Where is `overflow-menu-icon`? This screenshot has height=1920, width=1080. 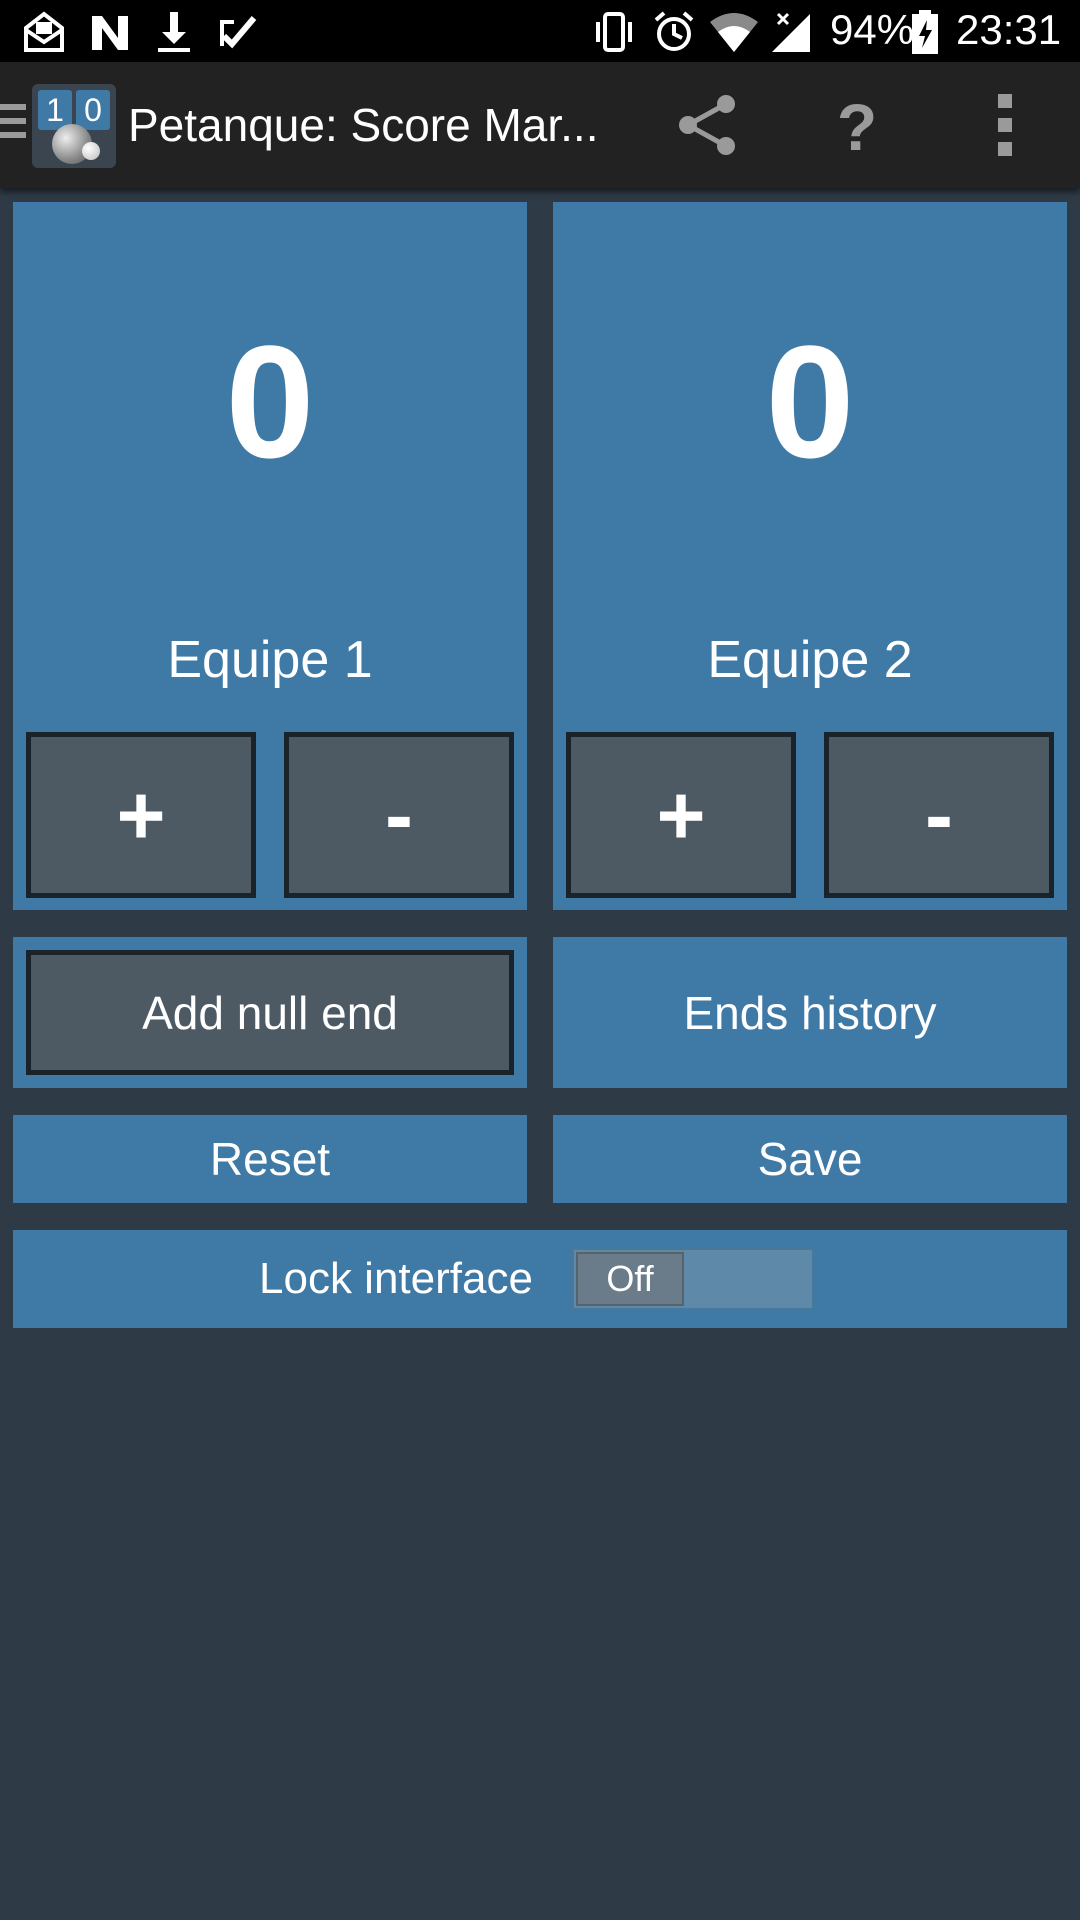
overflow-menu-icon is located at coordinates (1005, 125).